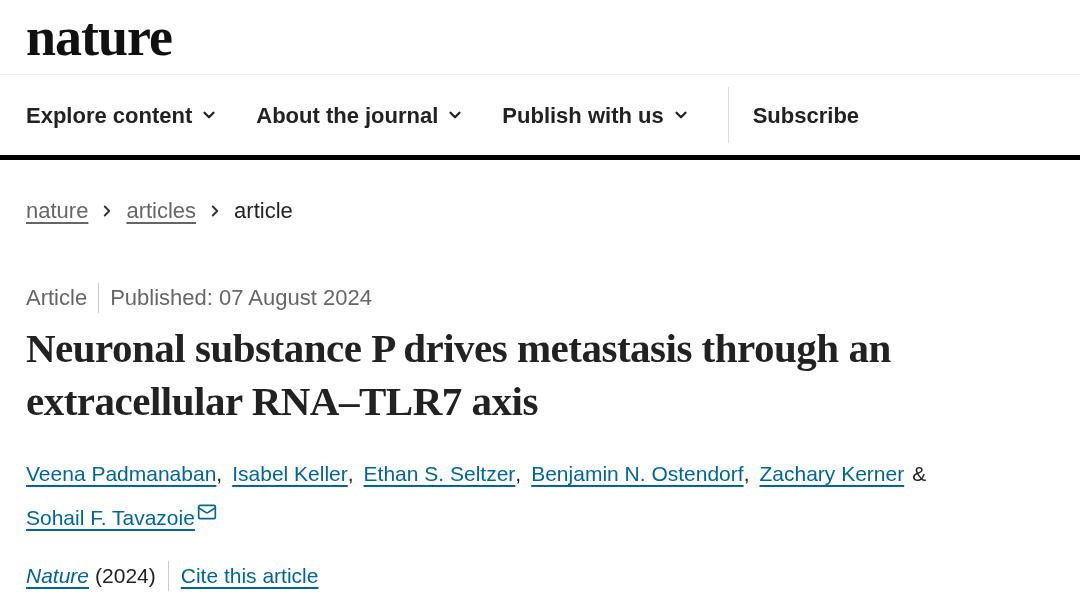 Image resolution: width=1080 pixels, height=607 pixels. Describe the element at coordinates (57, 298) in the screenshot. I see `article-type: Article` at that location.